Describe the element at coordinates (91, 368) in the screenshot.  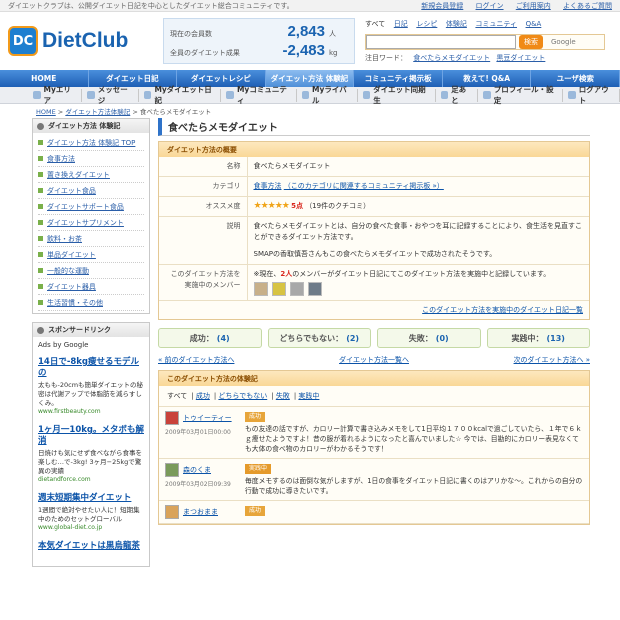
I see `ad-title: 14日で-8kg痩せるモデルの` at that location.